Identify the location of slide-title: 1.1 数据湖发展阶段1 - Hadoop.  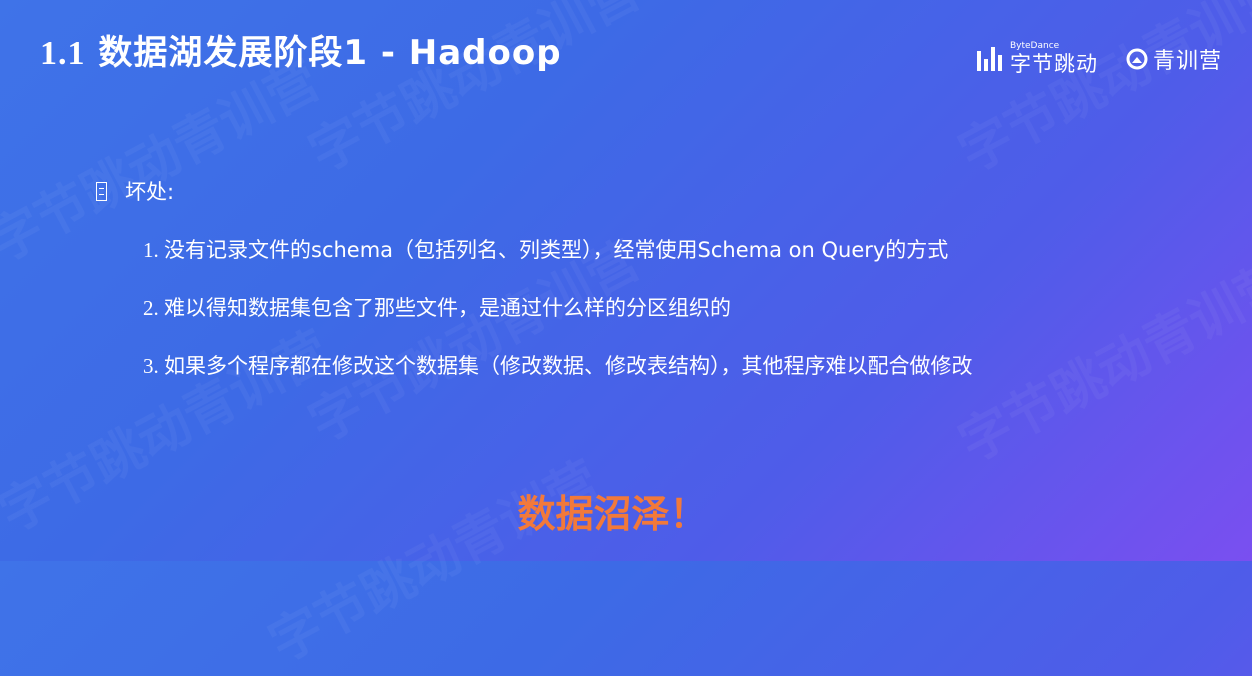
(301, 53).